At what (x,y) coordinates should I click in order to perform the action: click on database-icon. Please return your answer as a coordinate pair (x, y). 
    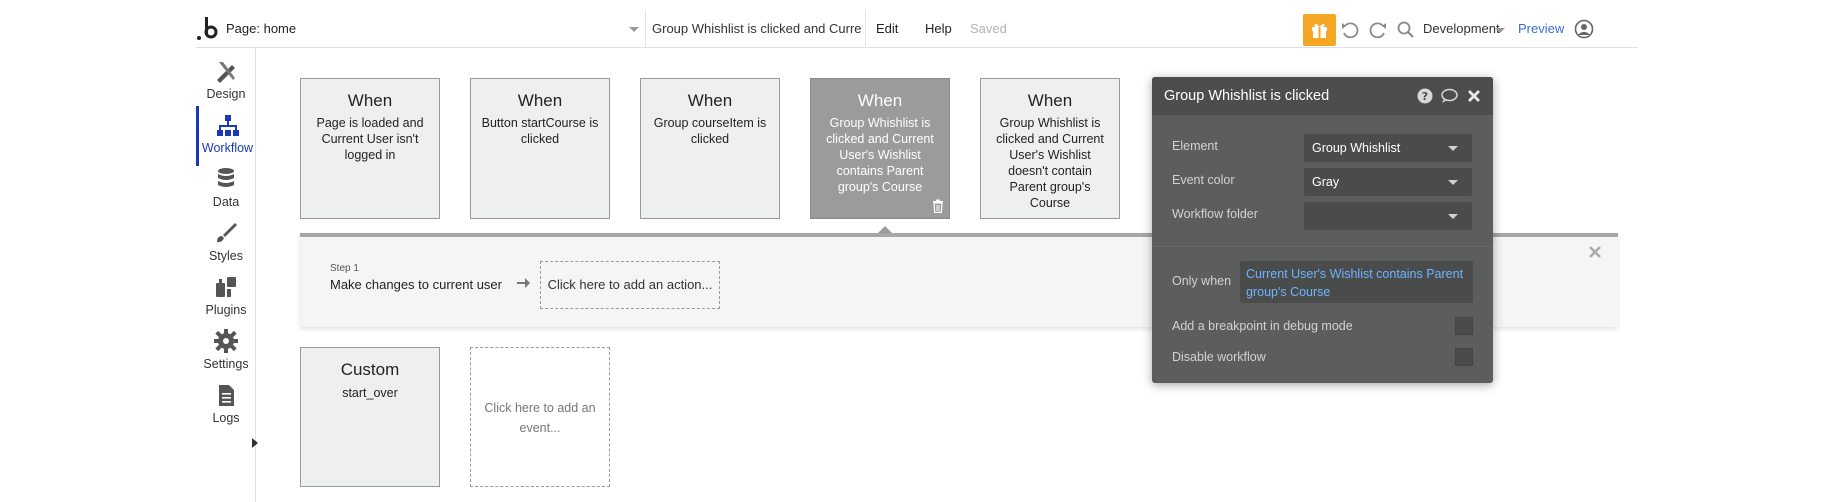
    Looking at the image, I should click on (226, 177).